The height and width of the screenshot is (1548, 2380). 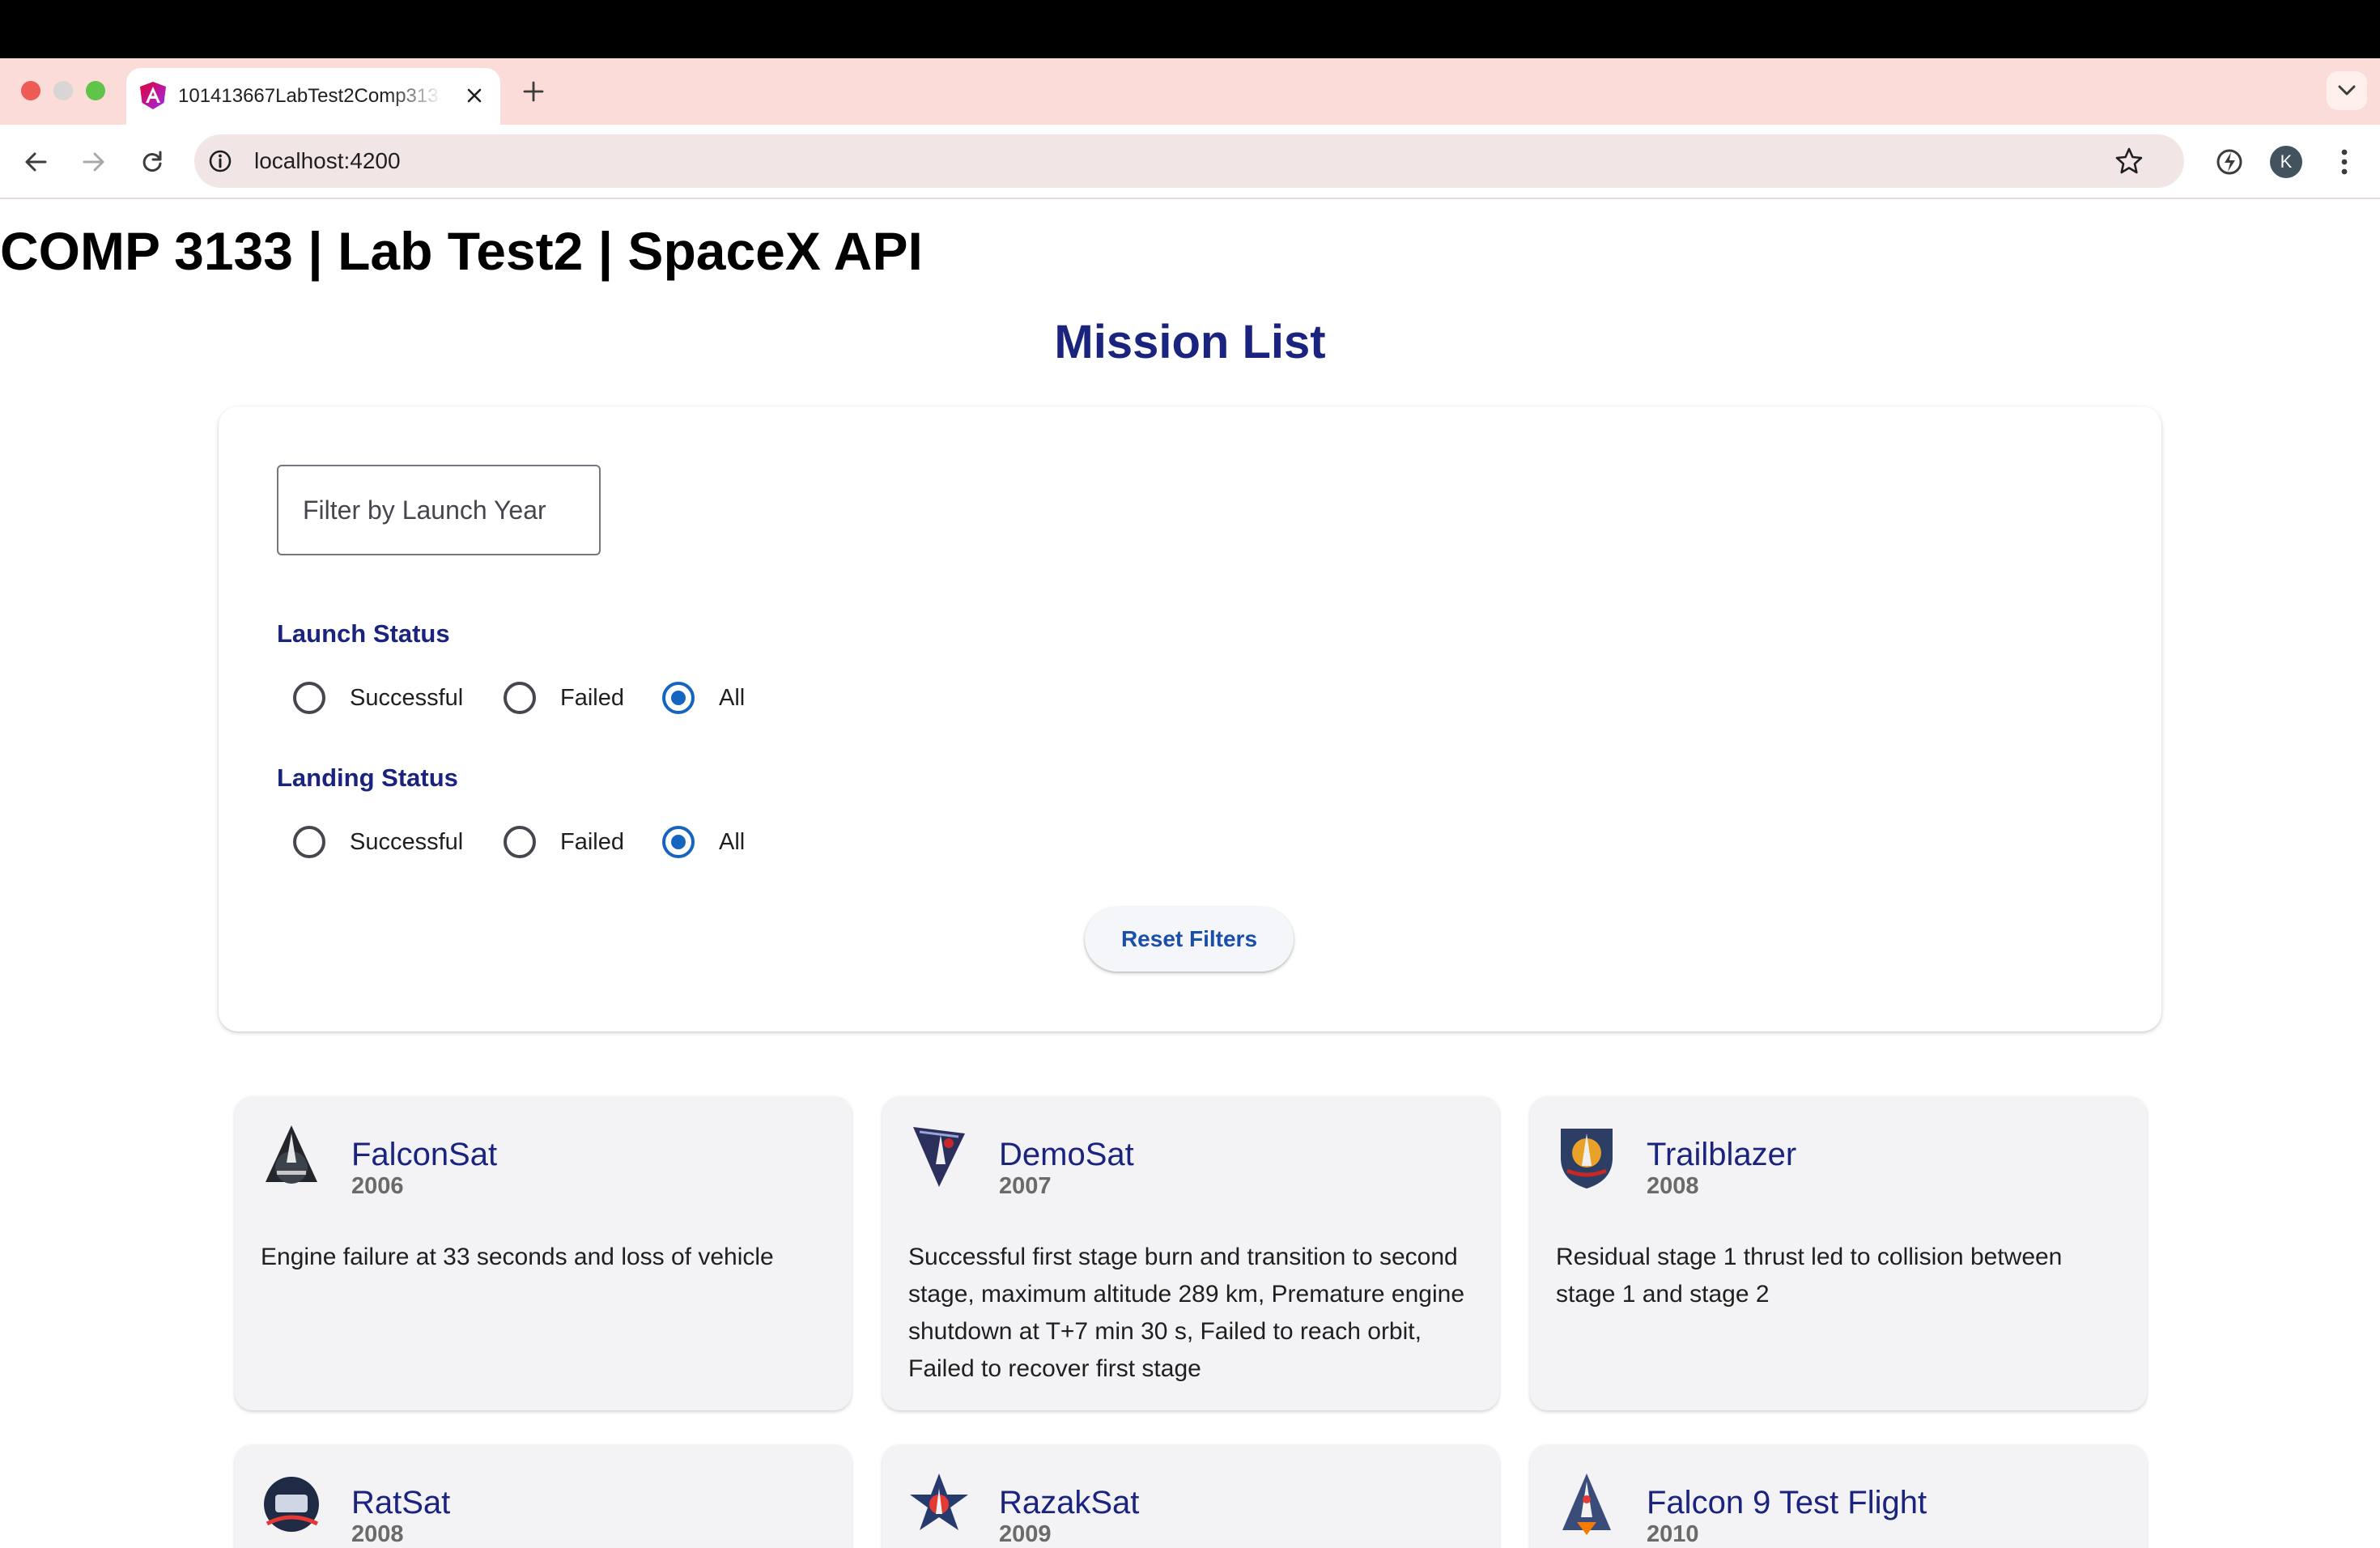 What do you see at coordinates (1190, 1496) in the screenshot?
I see `mission-card: RazakSat 2009` at bounding box center [1190, 1496].